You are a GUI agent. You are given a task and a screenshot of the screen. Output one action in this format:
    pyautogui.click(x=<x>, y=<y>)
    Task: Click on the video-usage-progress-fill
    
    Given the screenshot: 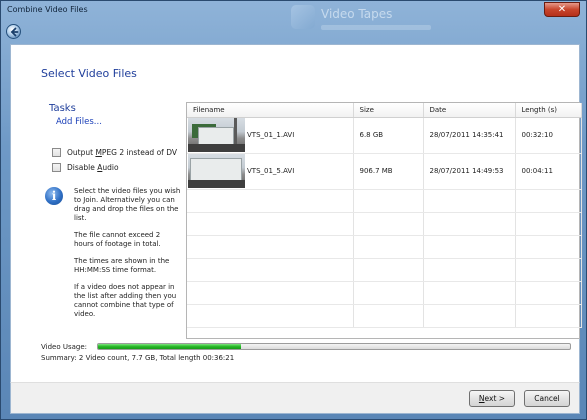 What is the action you would take?
    pyautogui.click(x=169, y=346)
    